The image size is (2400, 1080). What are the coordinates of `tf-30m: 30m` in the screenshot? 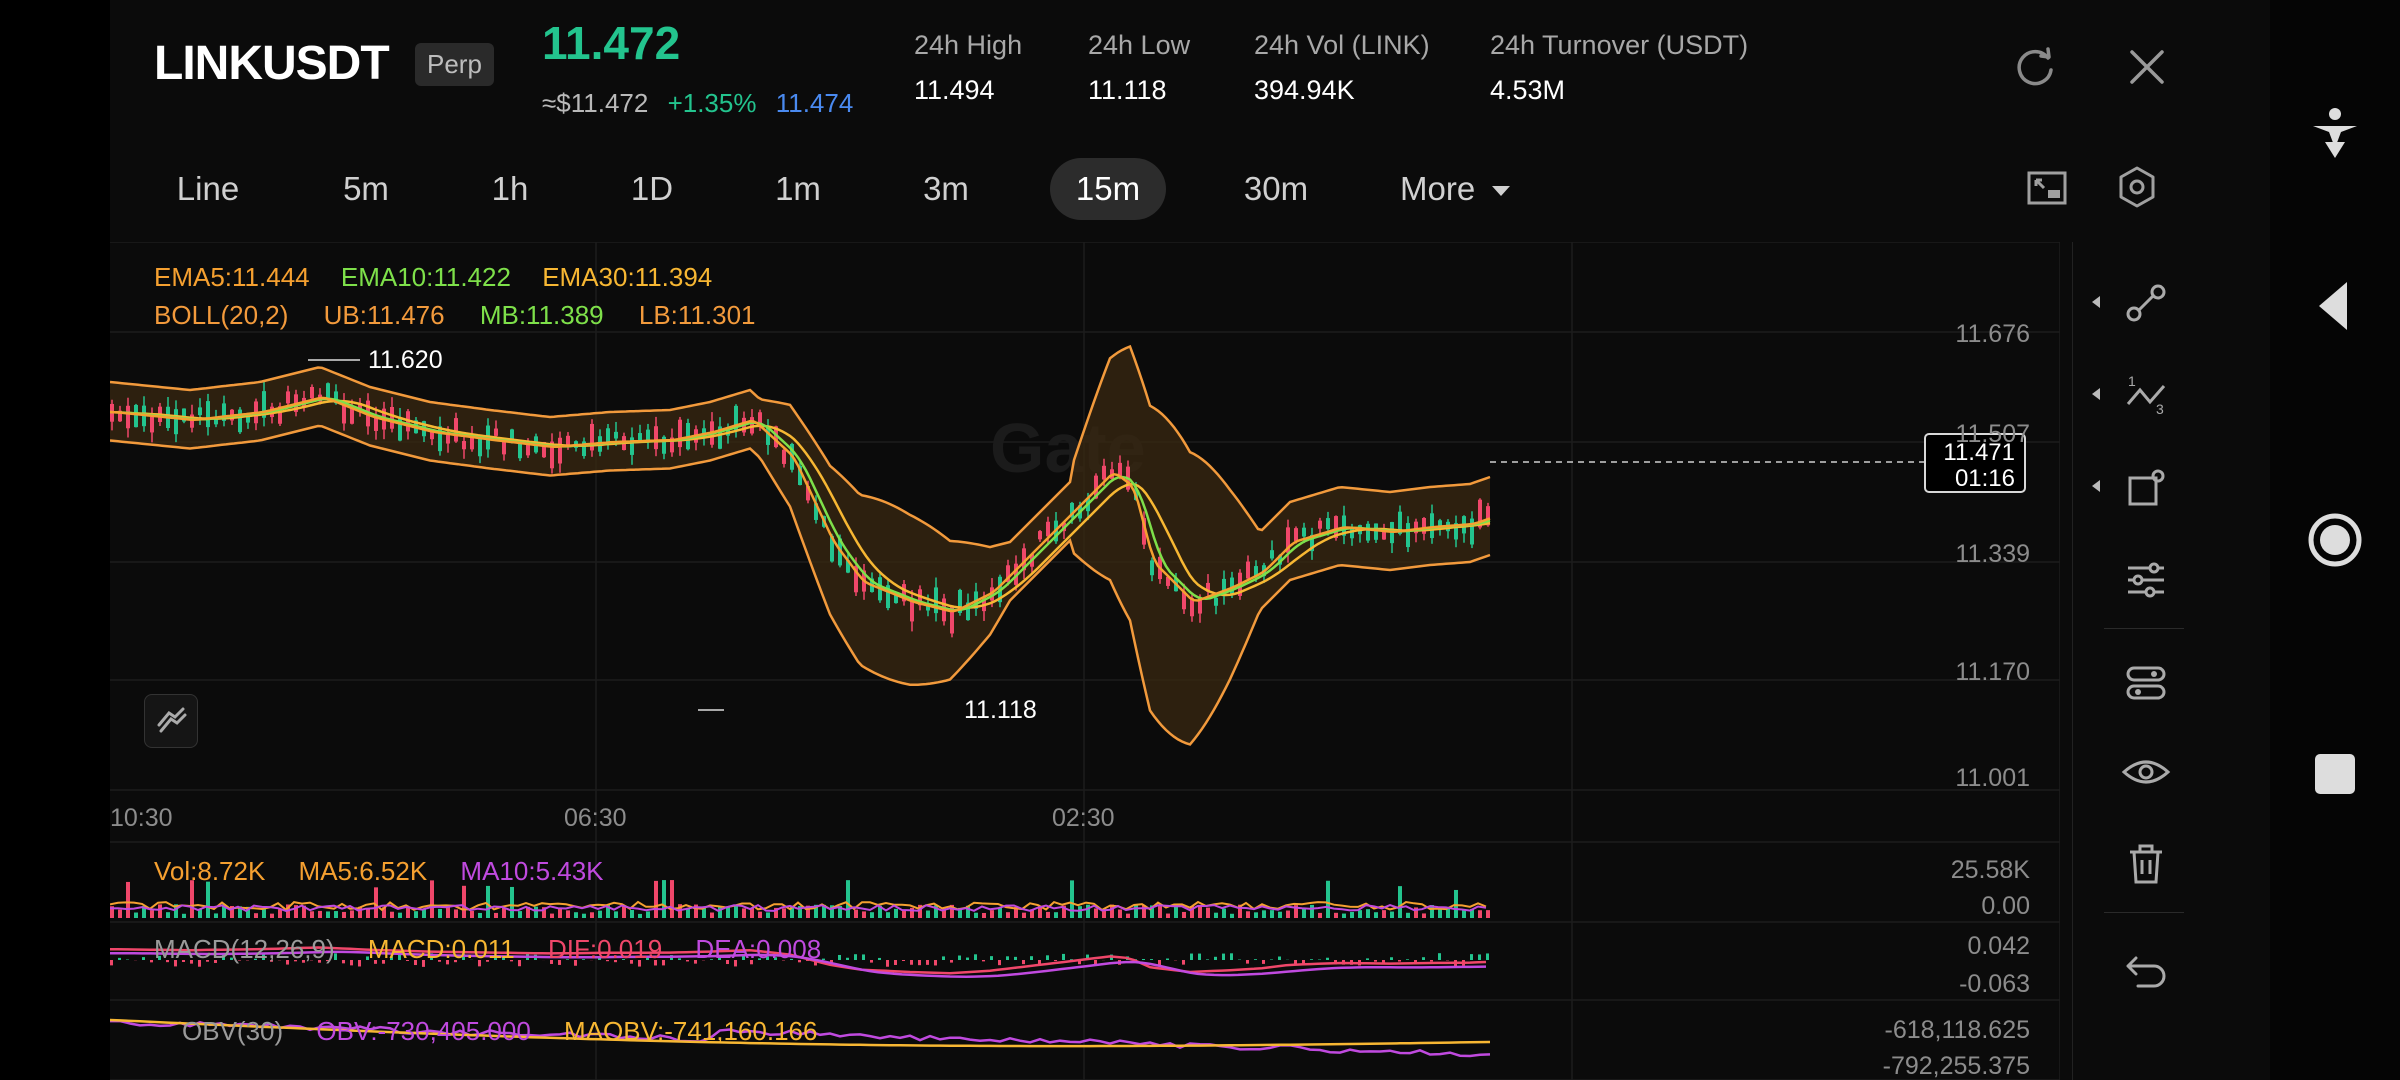 It's located at (1276, 189).